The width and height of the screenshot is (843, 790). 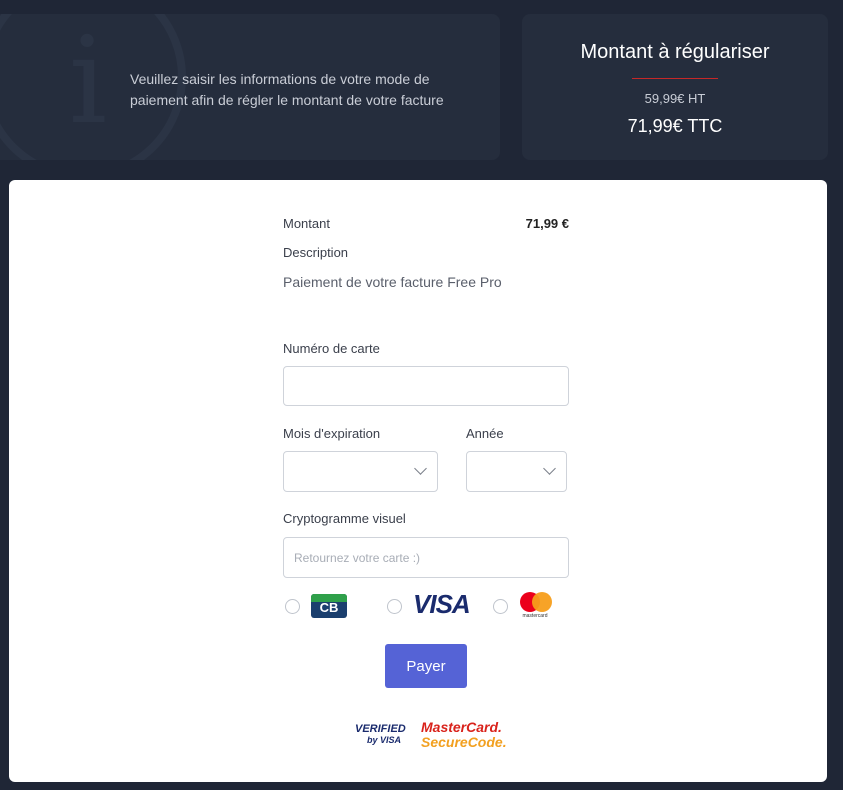 What do you see at coordinates (426, 223) in the screenshot?
I see `montant-row: Montant 71,99 €` at bounding box center [426, 223].